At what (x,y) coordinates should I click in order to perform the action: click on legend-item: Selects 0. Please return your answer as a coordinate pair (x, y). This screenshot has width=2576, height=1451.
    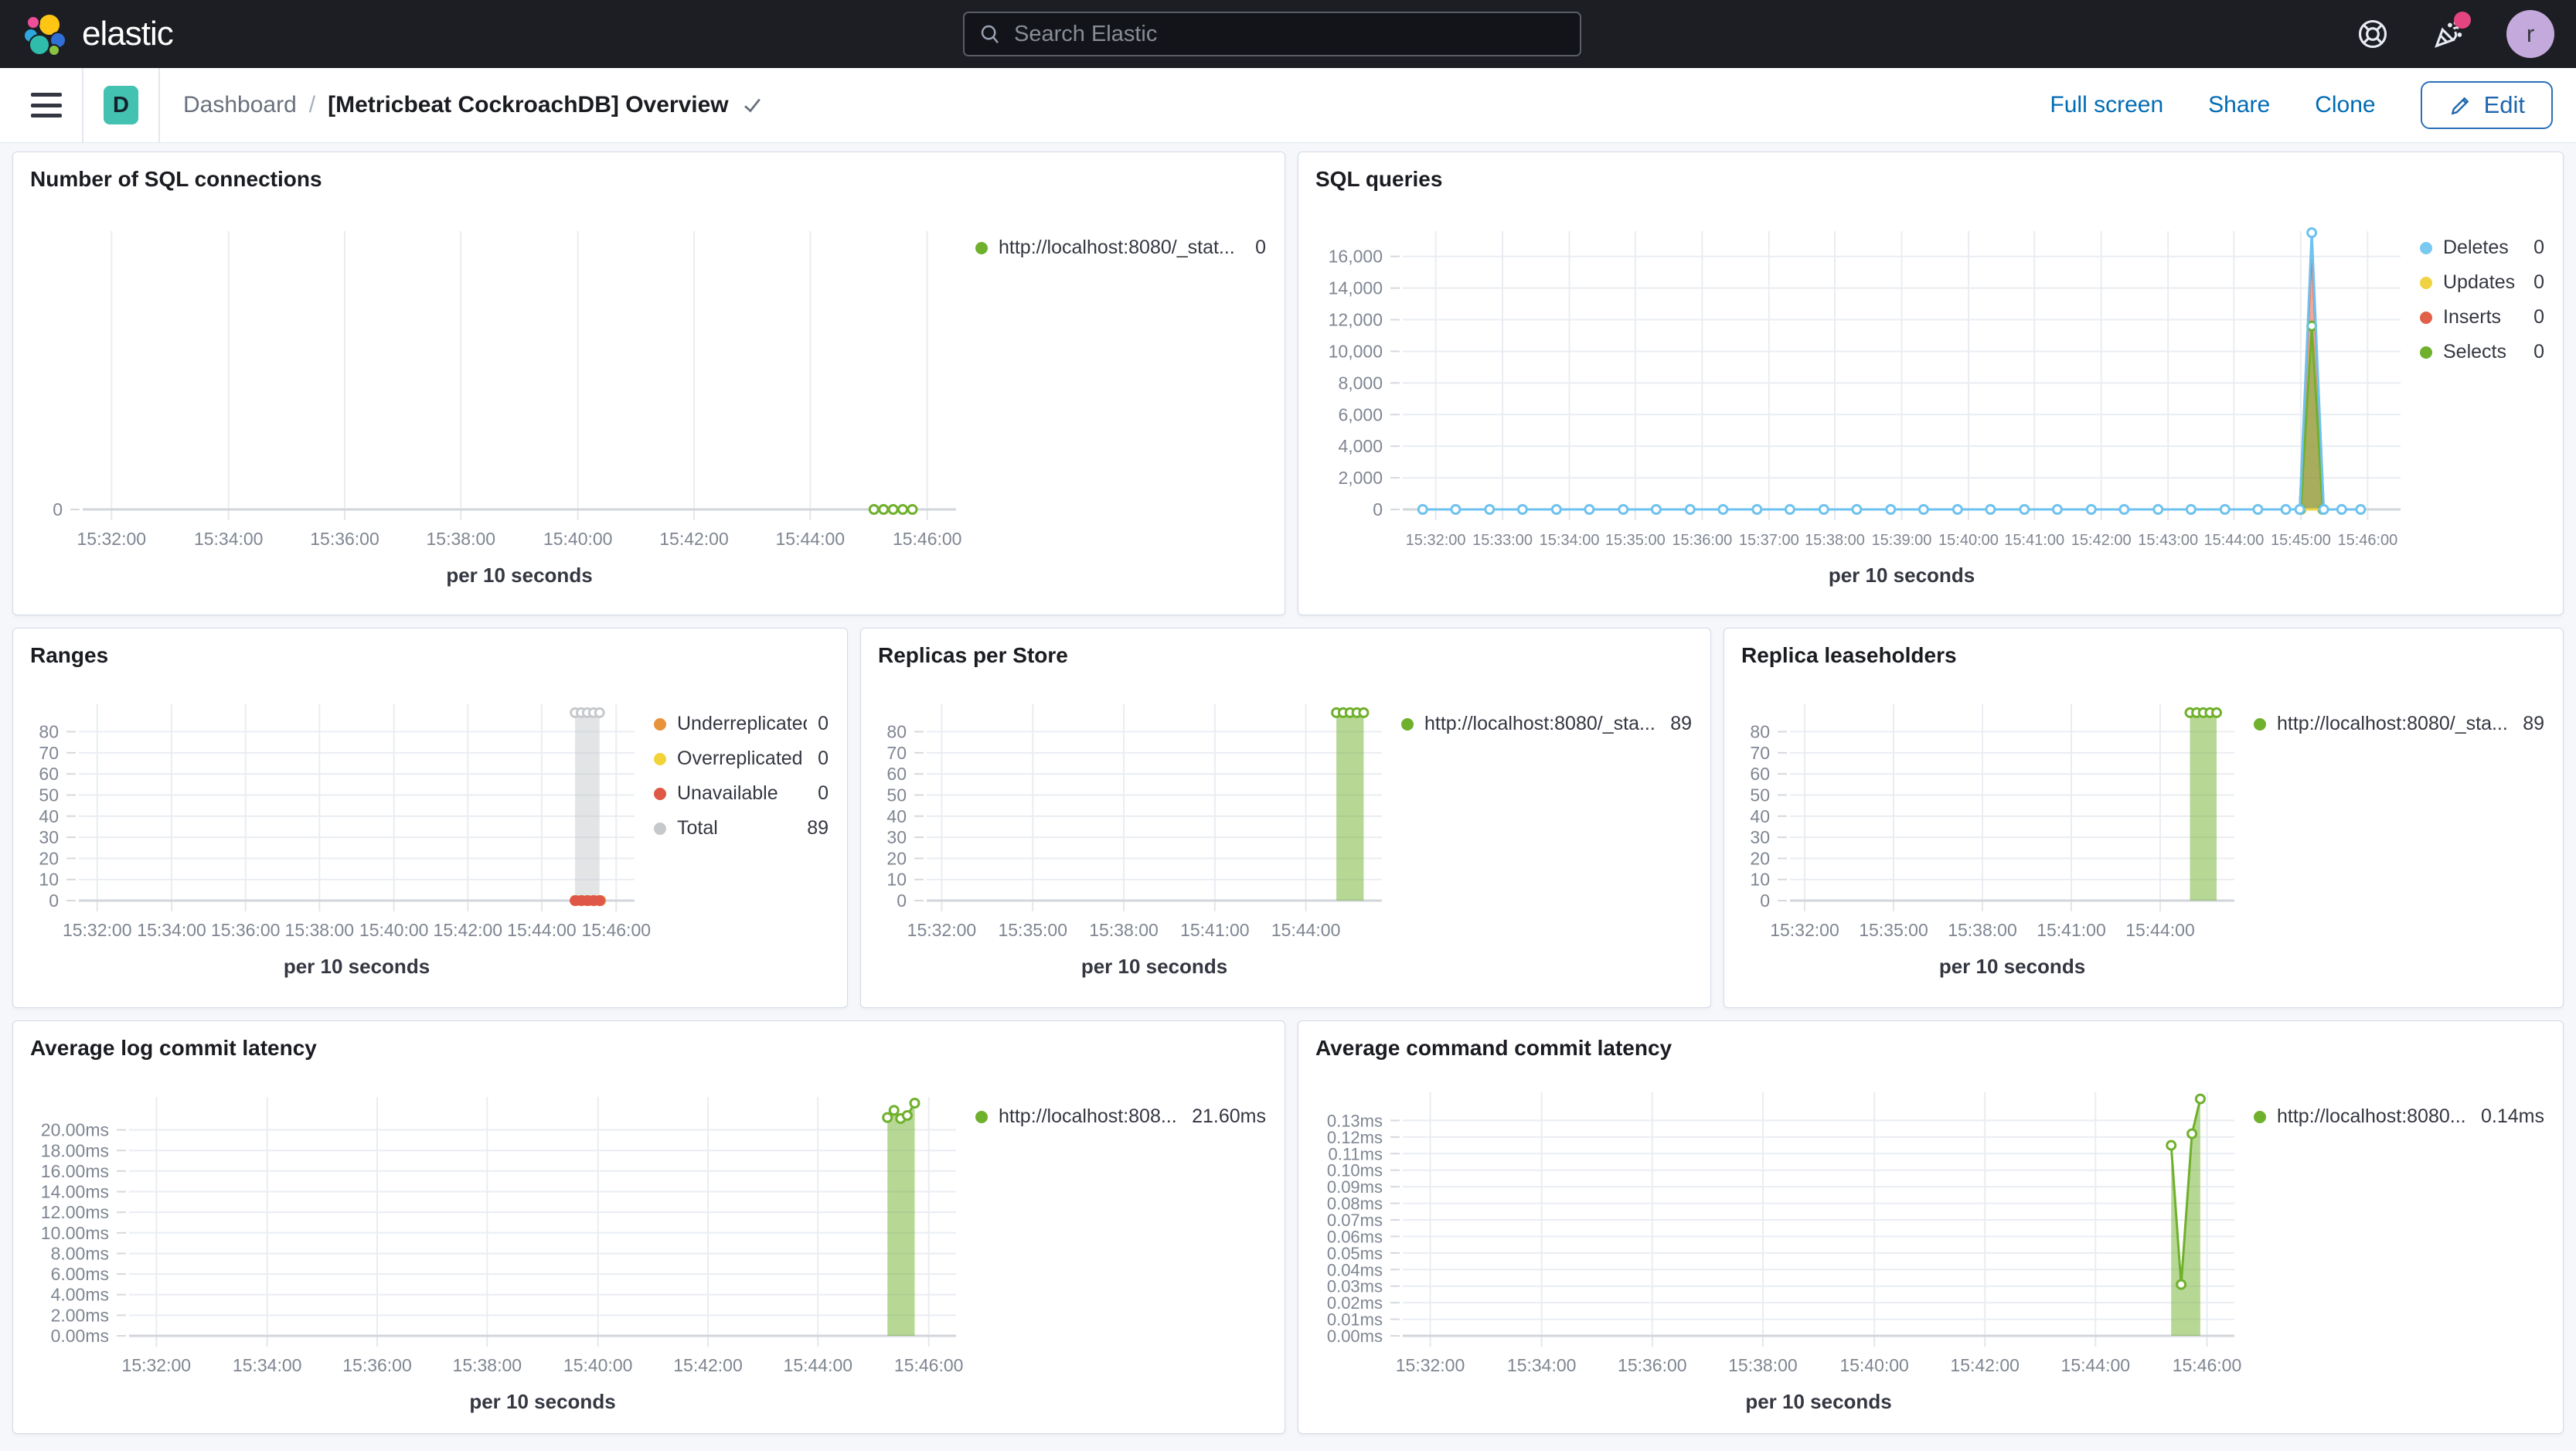
    Looking at the image, I should click on (2482, 352).